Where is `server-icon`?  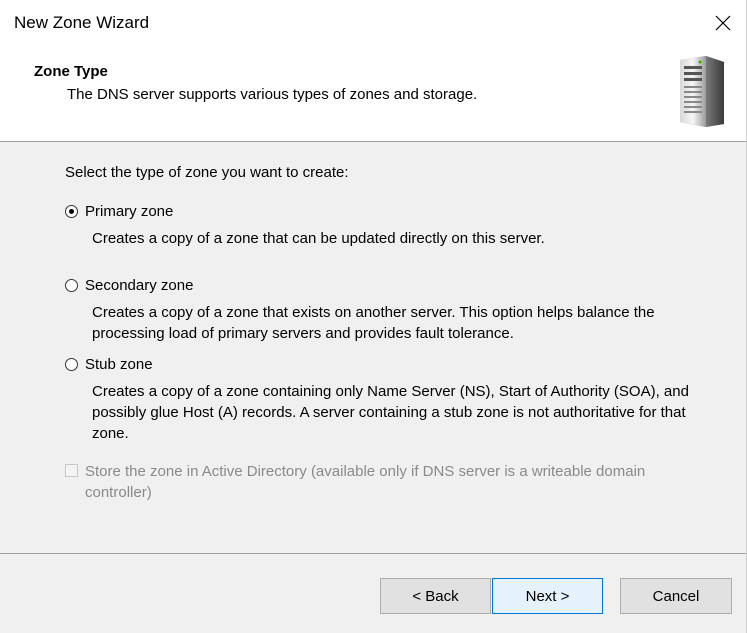
server-icon is located at coordinates (702, 91).